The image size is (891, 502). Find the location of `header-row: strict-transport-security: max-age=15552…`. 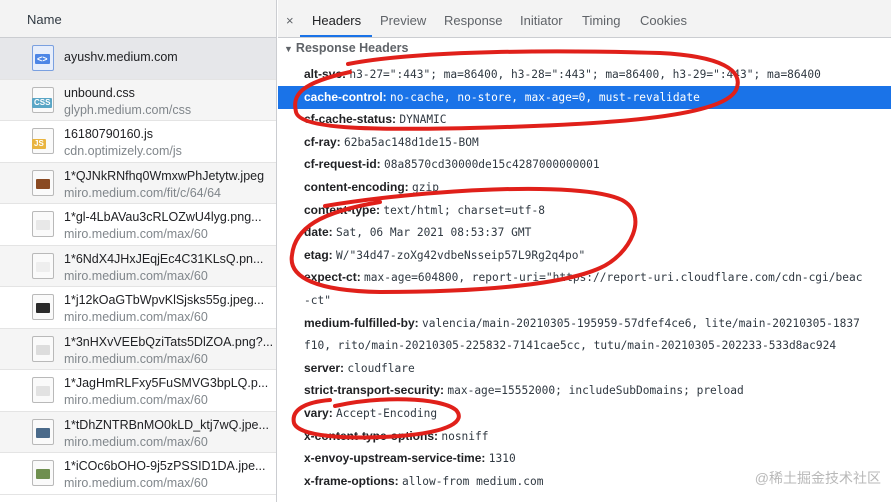

header-row: strict-transport-security: max-age=15552… is located at coordinates (584, 390).